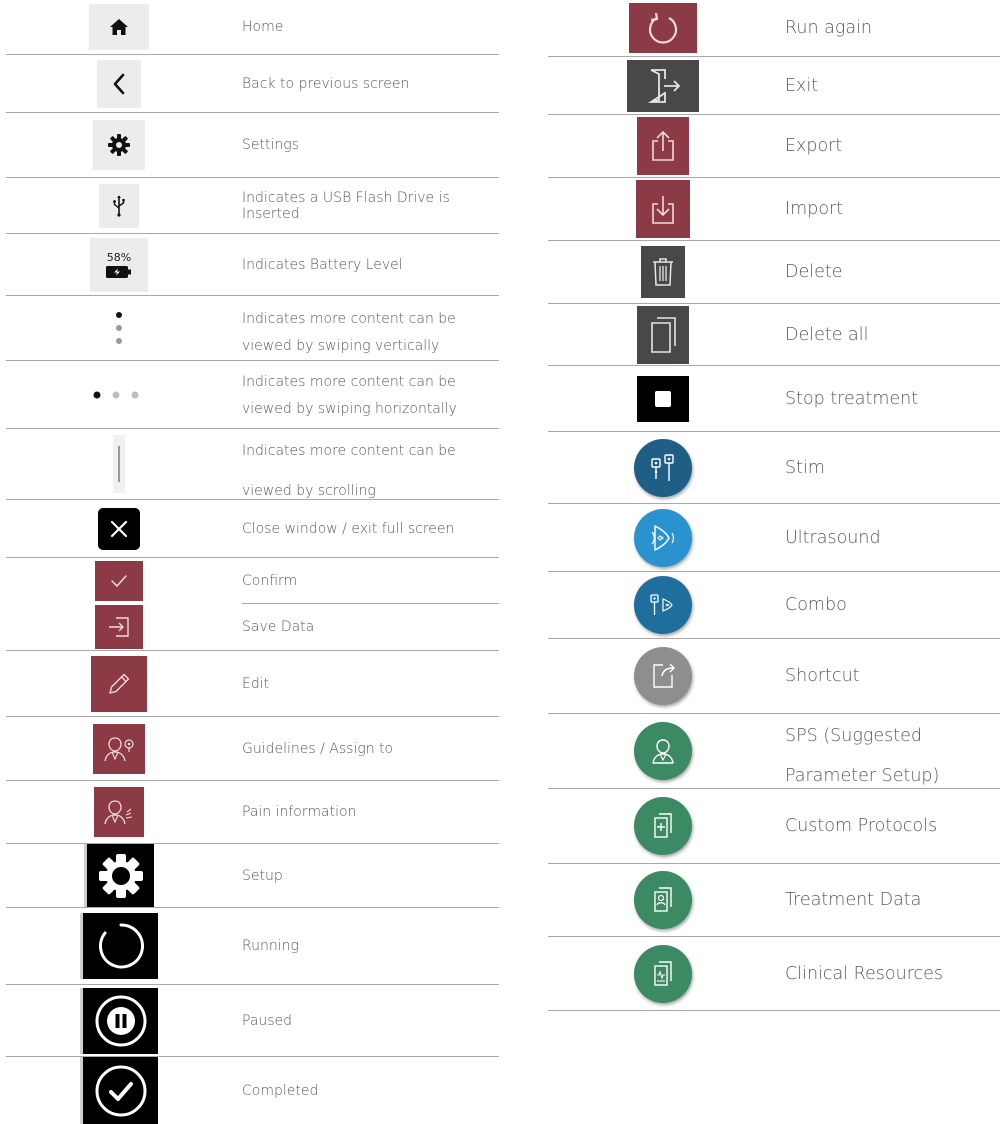  I want to click on refresh-icon, so click(663, 27).